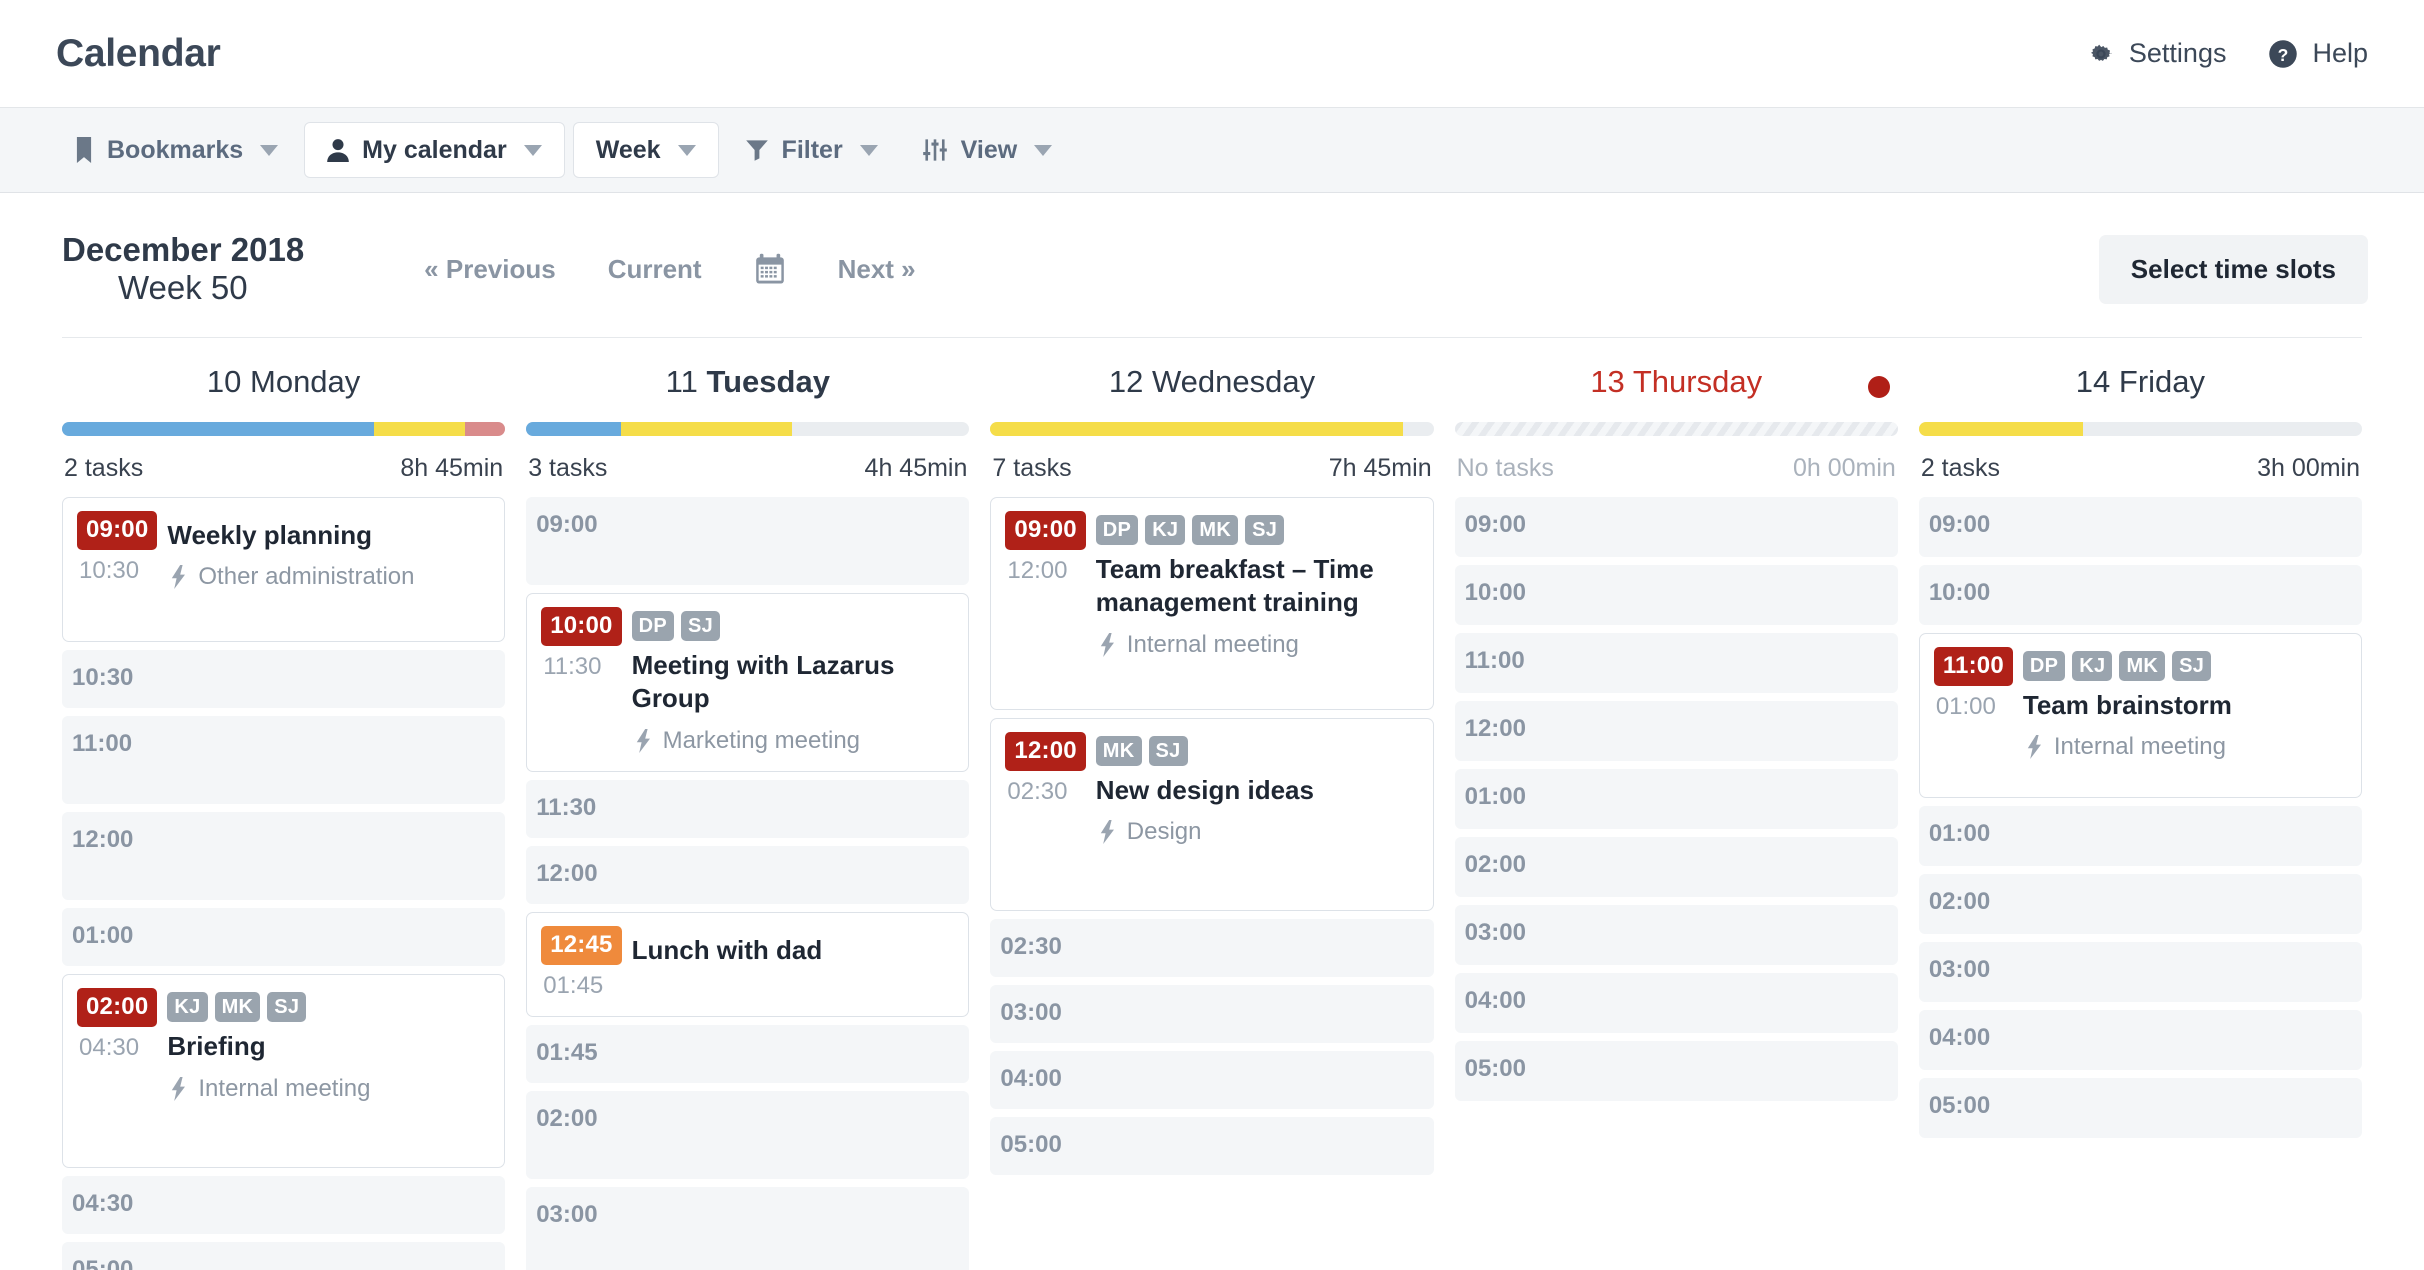  I want to click on day-duration: 8h 45min, so click(452, 468).